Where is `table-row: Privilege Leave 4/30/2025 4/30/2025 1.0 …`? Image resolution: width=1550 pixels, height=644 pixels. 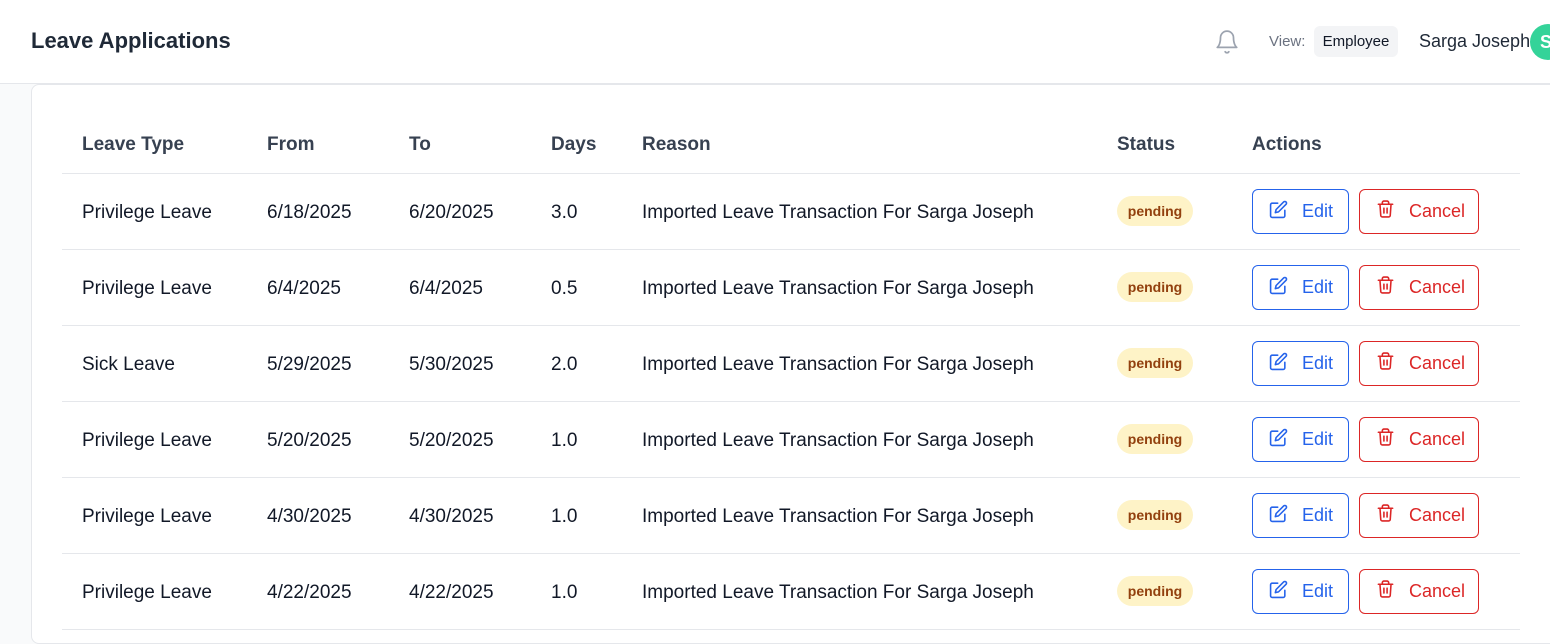
table-row: Privilege Leave 4/30/2025 4/30/2025 1.0 … is located at coordinates (791, 516).